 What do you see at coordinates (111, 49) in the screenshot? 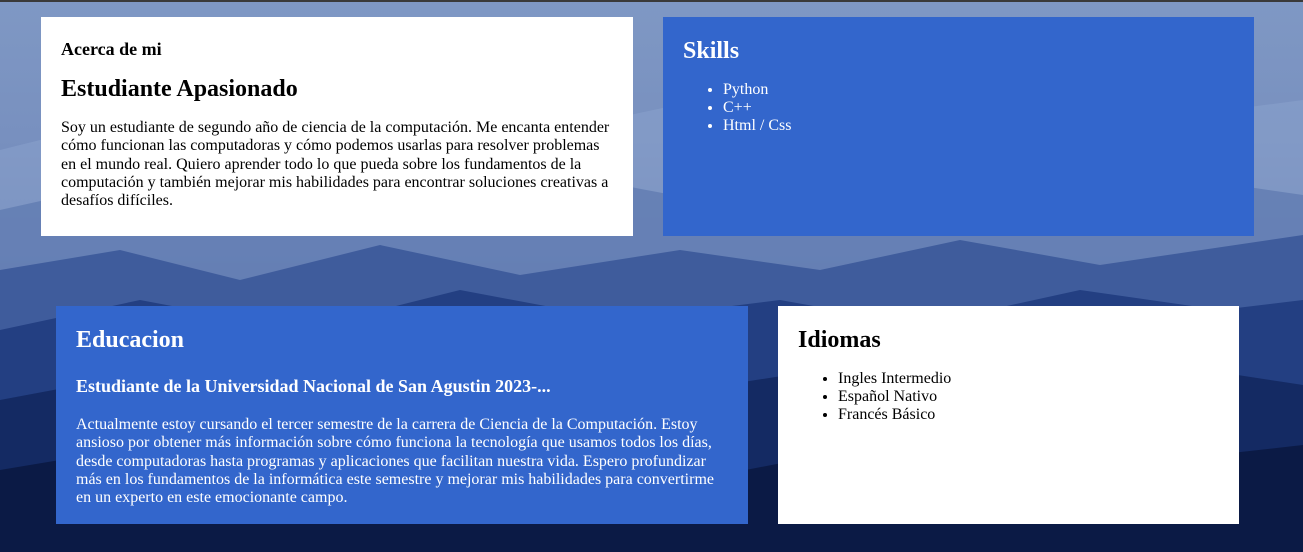
I see `about-heading: Acerca de mi` at bounding box center [111, 49].